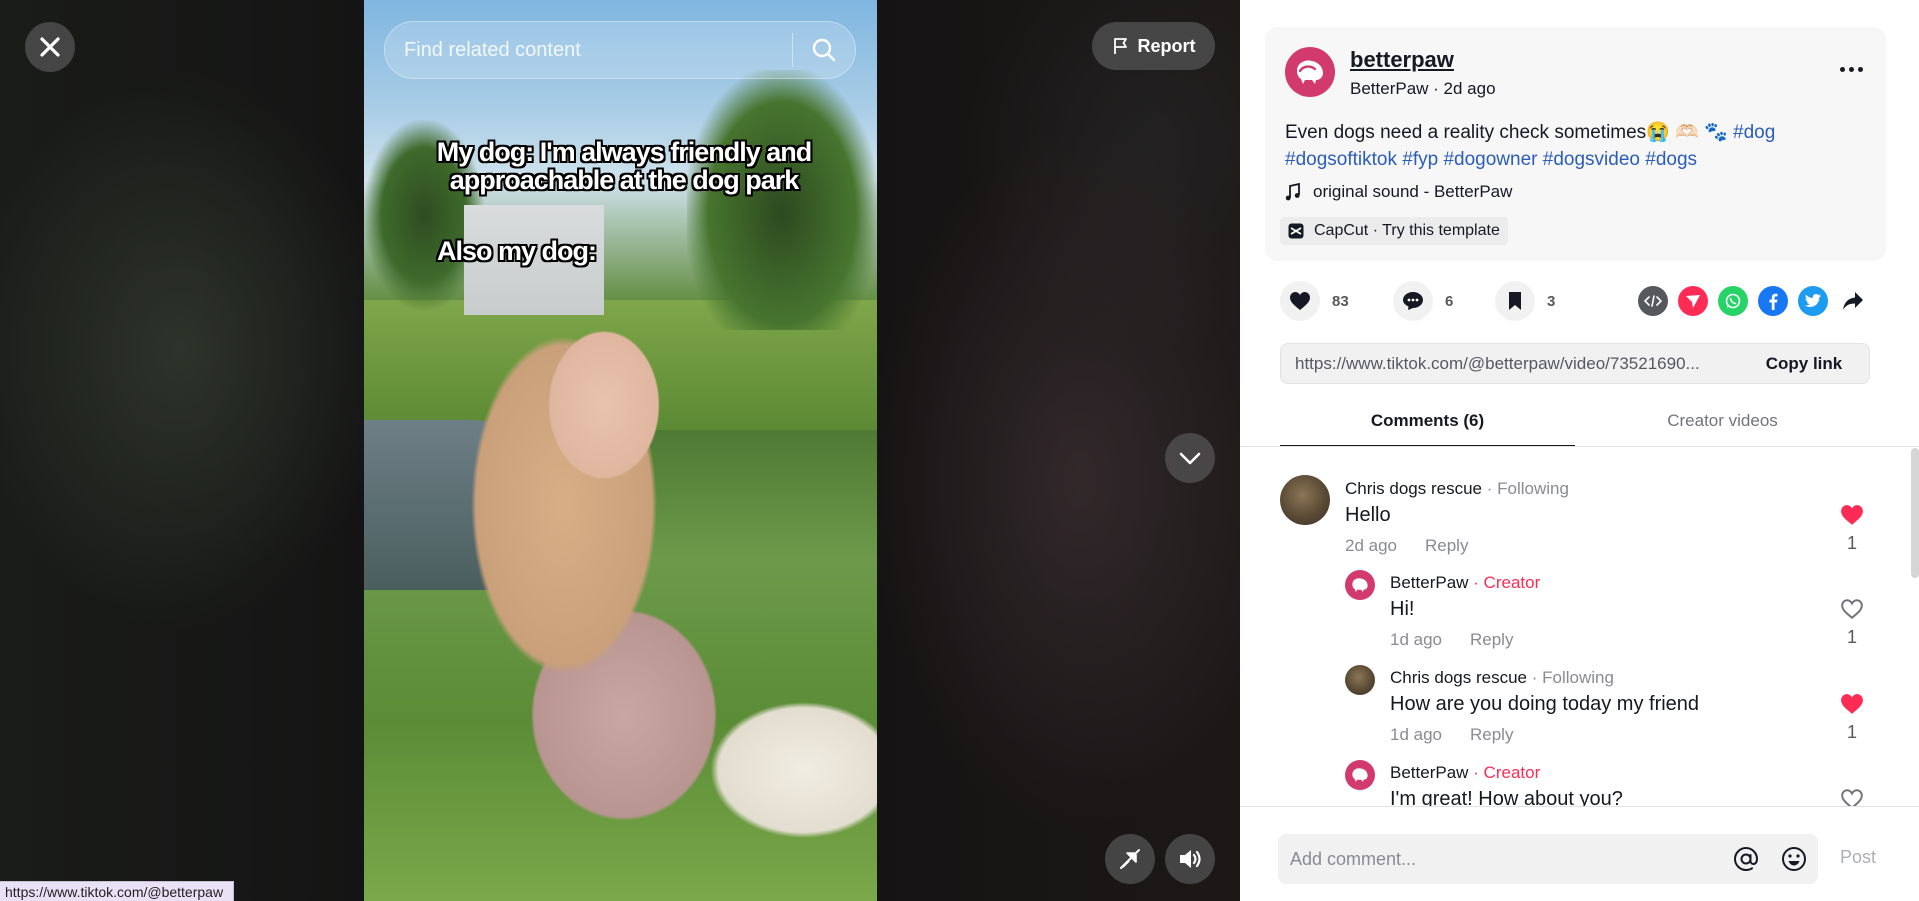 This screenshot has width=1919, height=901. I want to click on floating-player-button, so click(1130, 859).